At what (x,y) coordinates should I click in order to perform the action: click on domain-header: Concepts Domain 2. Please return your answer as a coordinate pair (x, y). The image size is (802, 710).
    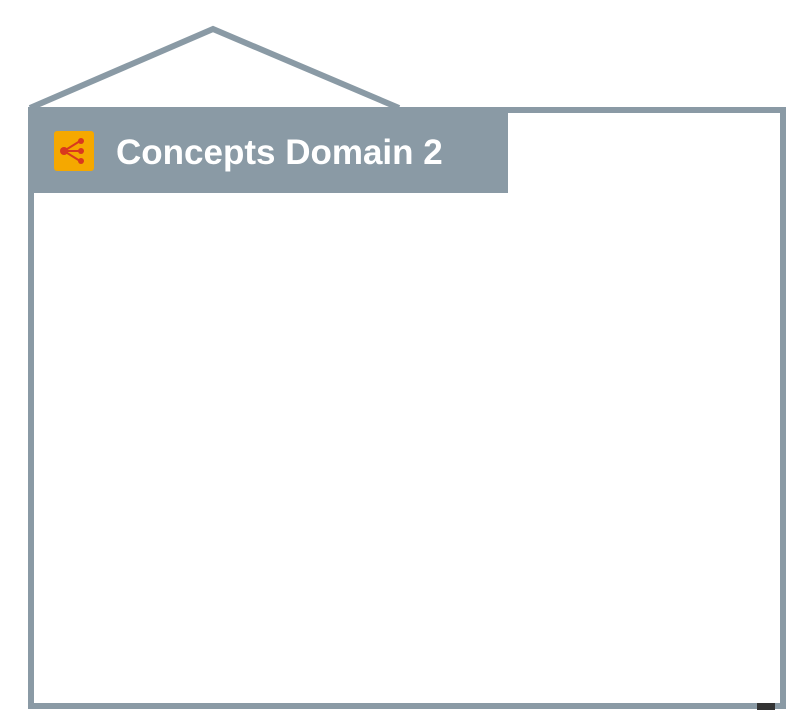
    Looking at the image, I should click on (268, 153).